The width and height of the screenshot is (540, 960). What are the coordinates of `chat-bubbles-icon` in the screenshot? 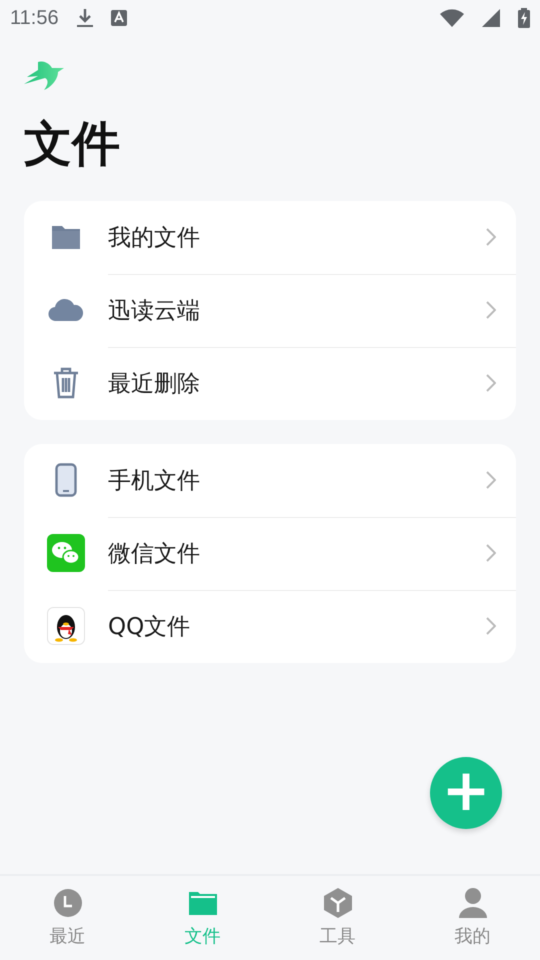 It's located at (66, 553).